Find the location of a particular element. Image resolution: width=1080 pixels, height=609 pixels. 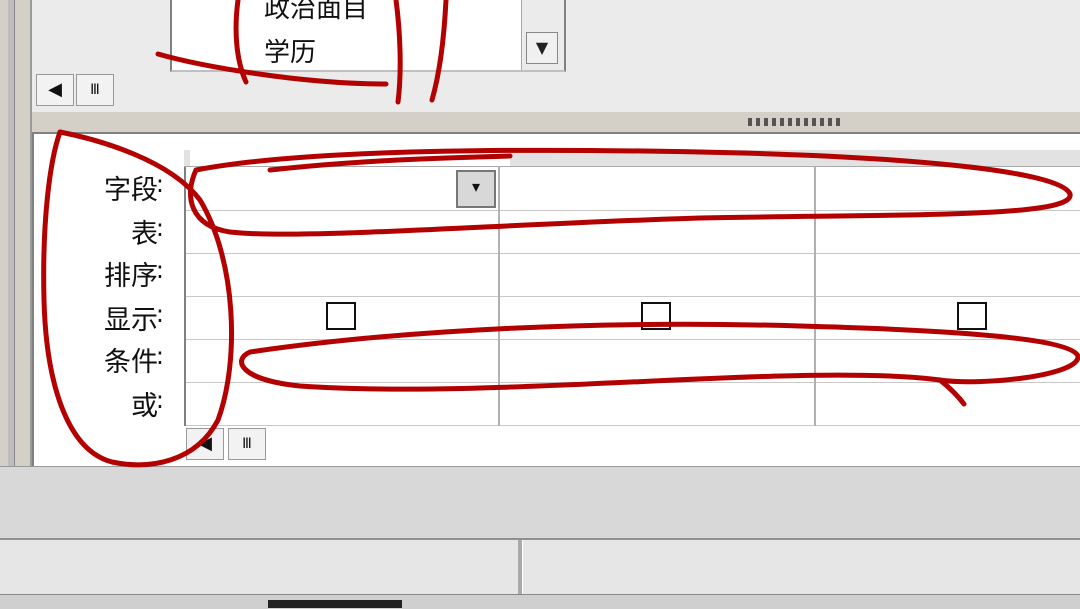

row-label-sort: 排序 is located at coordinates (131, 276).